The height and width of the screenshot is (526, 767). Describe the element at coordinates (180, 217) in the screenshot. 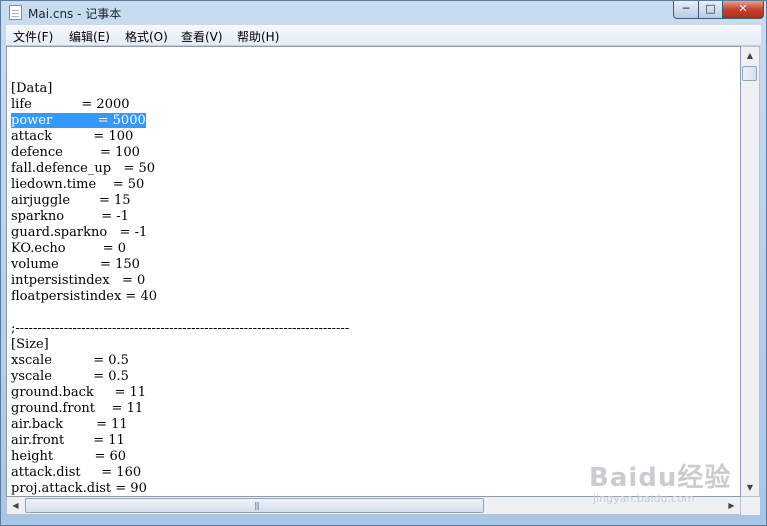

I see `text-line: sparkno = -1` at that location.